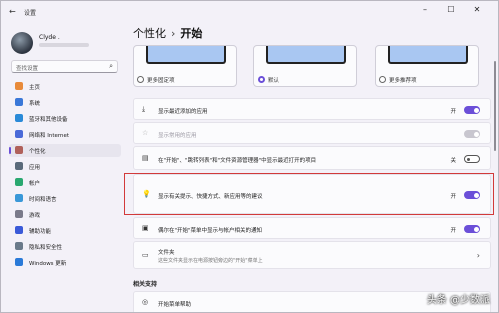 Image resolution: width=499 pixels, height=313 pixels. What do you see at coordinates (111, 66) in the screenshot?
I see `search-icon: ⌕` at bounding box center [111, 66].